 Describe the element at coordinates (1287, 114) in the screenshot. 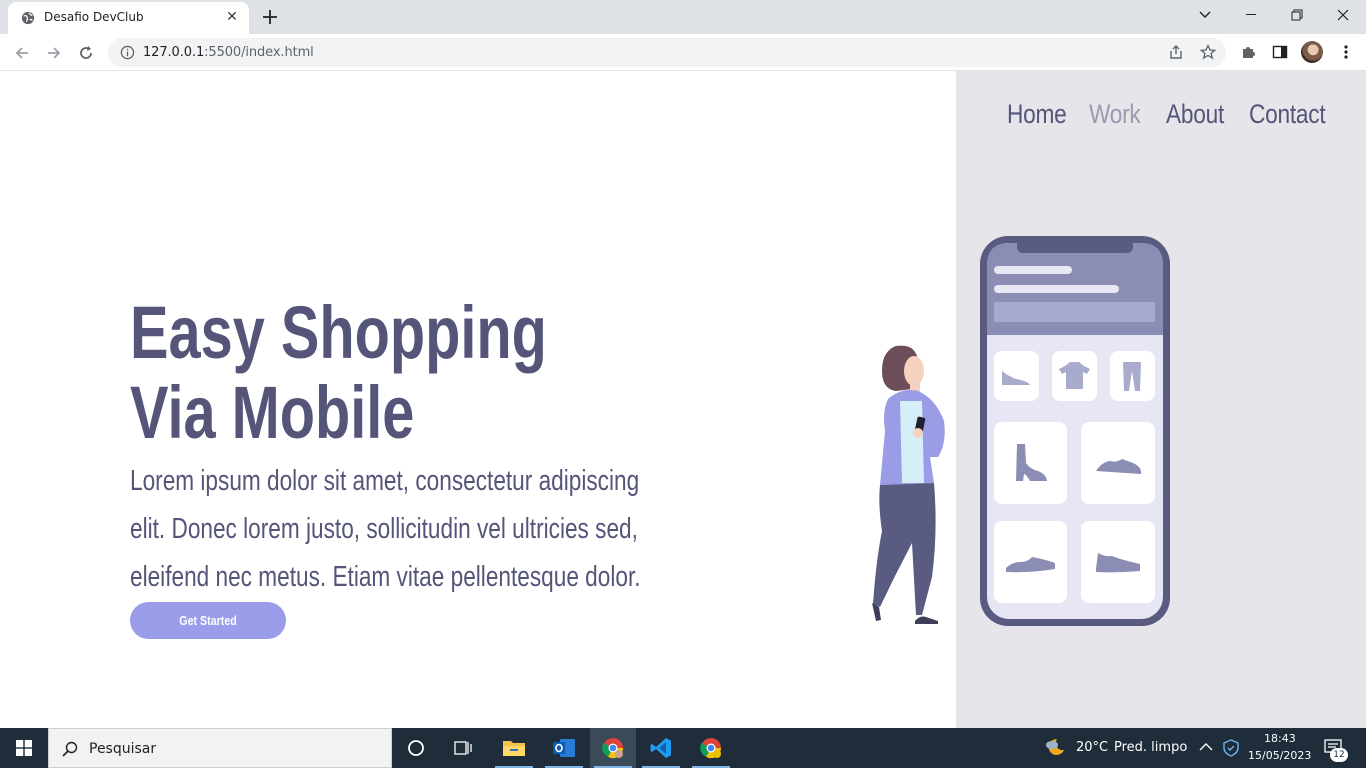

I see `nav-link-contact: Contact` at that location.